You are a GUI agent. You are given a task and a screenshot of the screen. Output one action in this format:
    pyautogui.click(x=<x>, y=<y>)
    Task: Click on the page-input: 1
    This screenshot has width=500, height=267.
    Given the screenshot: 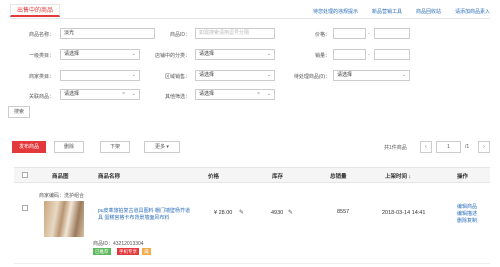 What is the action you would take?
    pyautogui.click(x=448, y=147)
    